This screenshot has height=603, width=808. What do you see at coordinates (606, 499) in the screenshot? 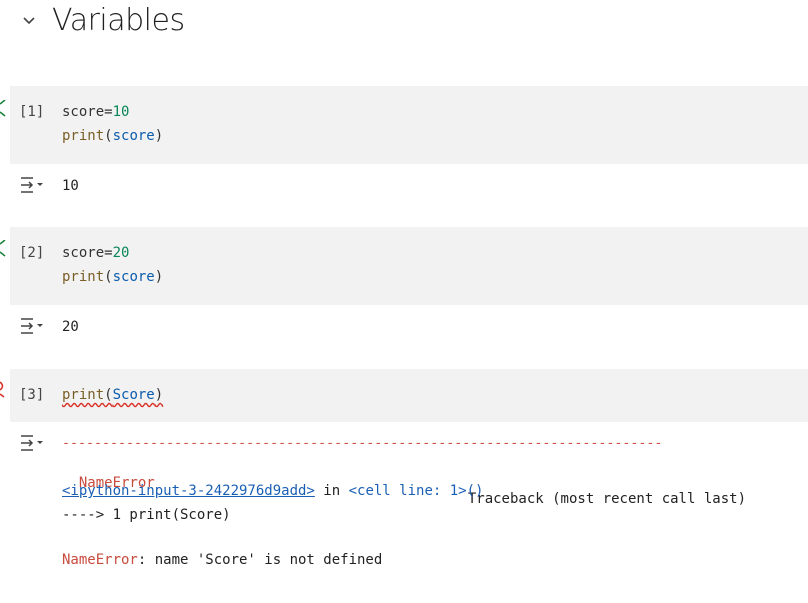
I see `traceback-label: Traceback (most recent call last)` at bounding box center [606, 499].